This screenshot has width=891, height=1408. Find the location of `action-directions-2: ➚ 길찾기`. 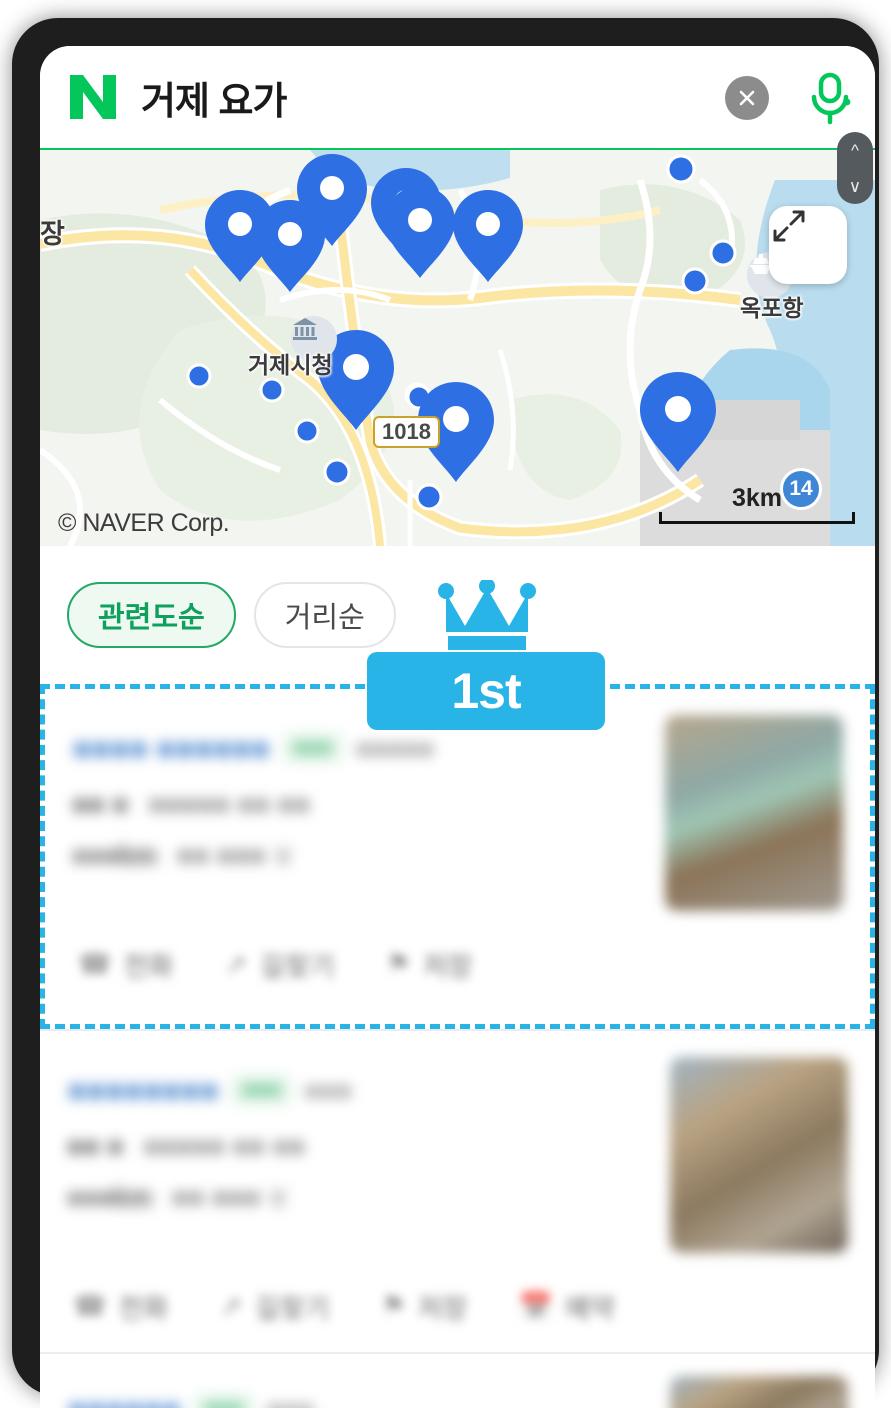

action-directions-2: ➚ 길찾기 is located at coordinates (274, 1306).